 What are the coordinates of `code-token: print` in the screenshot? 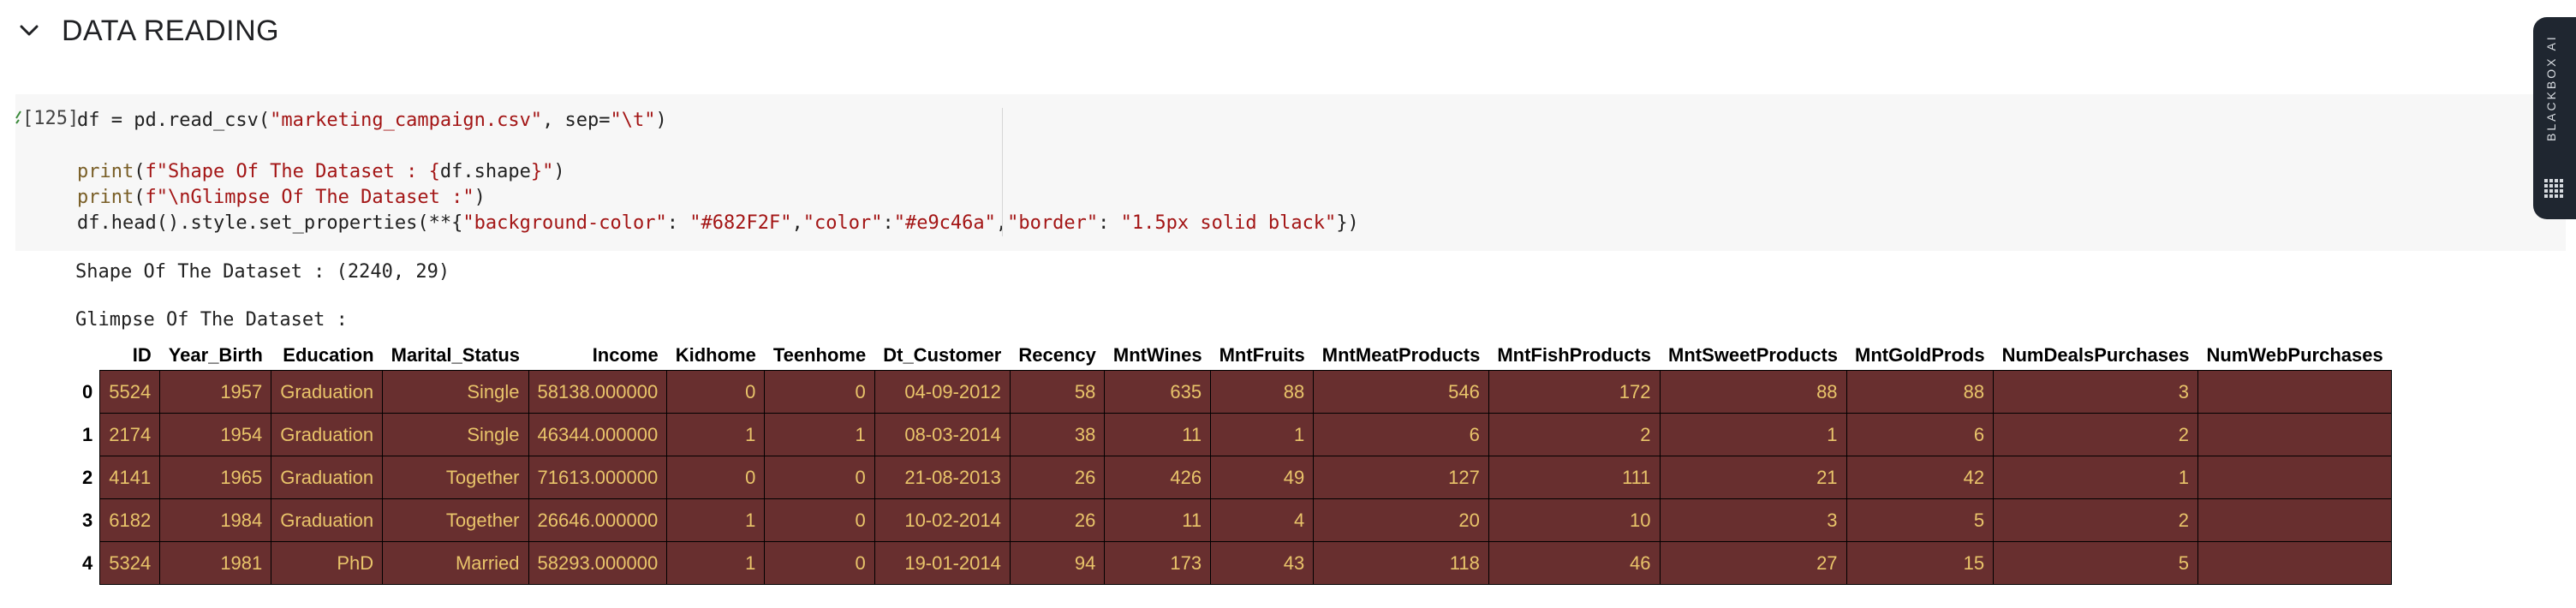 It's located at (105, 172).